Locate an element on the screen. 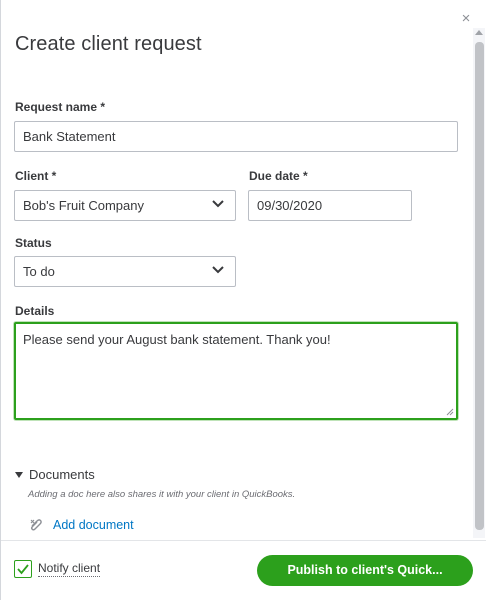 This screenshot has height=600, width=486. resize-handle-icon is located at coordinates (450, 412).